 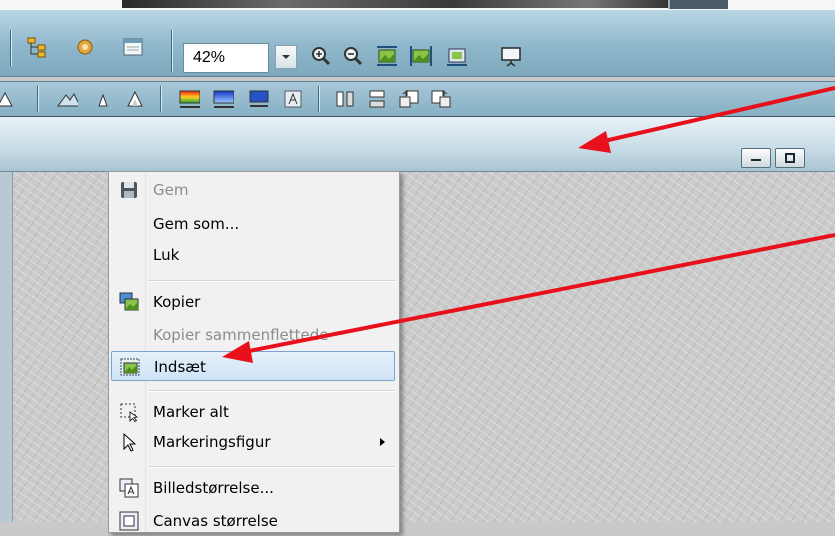 I want to click on zoom-in-icon, so click(x=321, y=56).